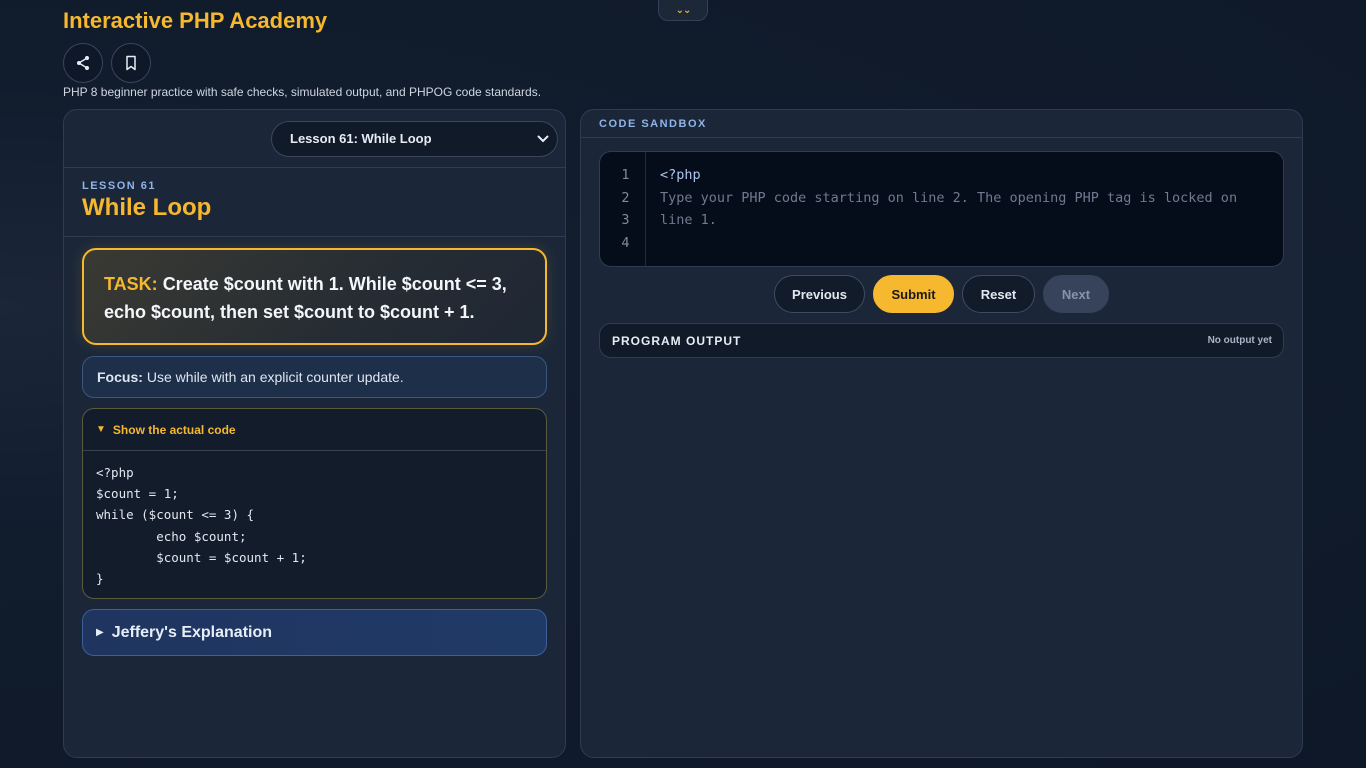 The width and height of the screenshot is (1366, 768). I want to click on bookmark-button, so click(131, 63).